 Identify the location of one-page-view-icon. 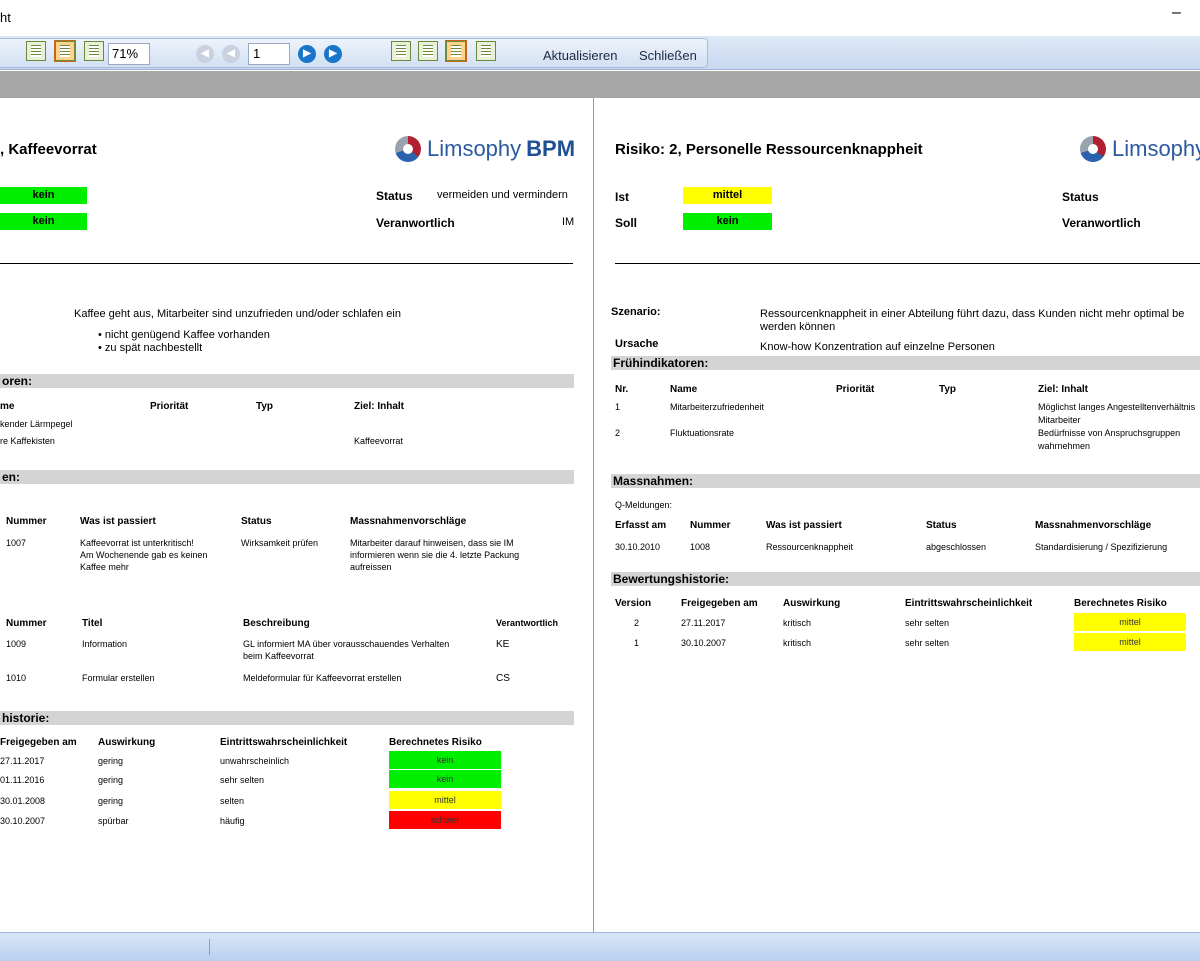
(401, 51).